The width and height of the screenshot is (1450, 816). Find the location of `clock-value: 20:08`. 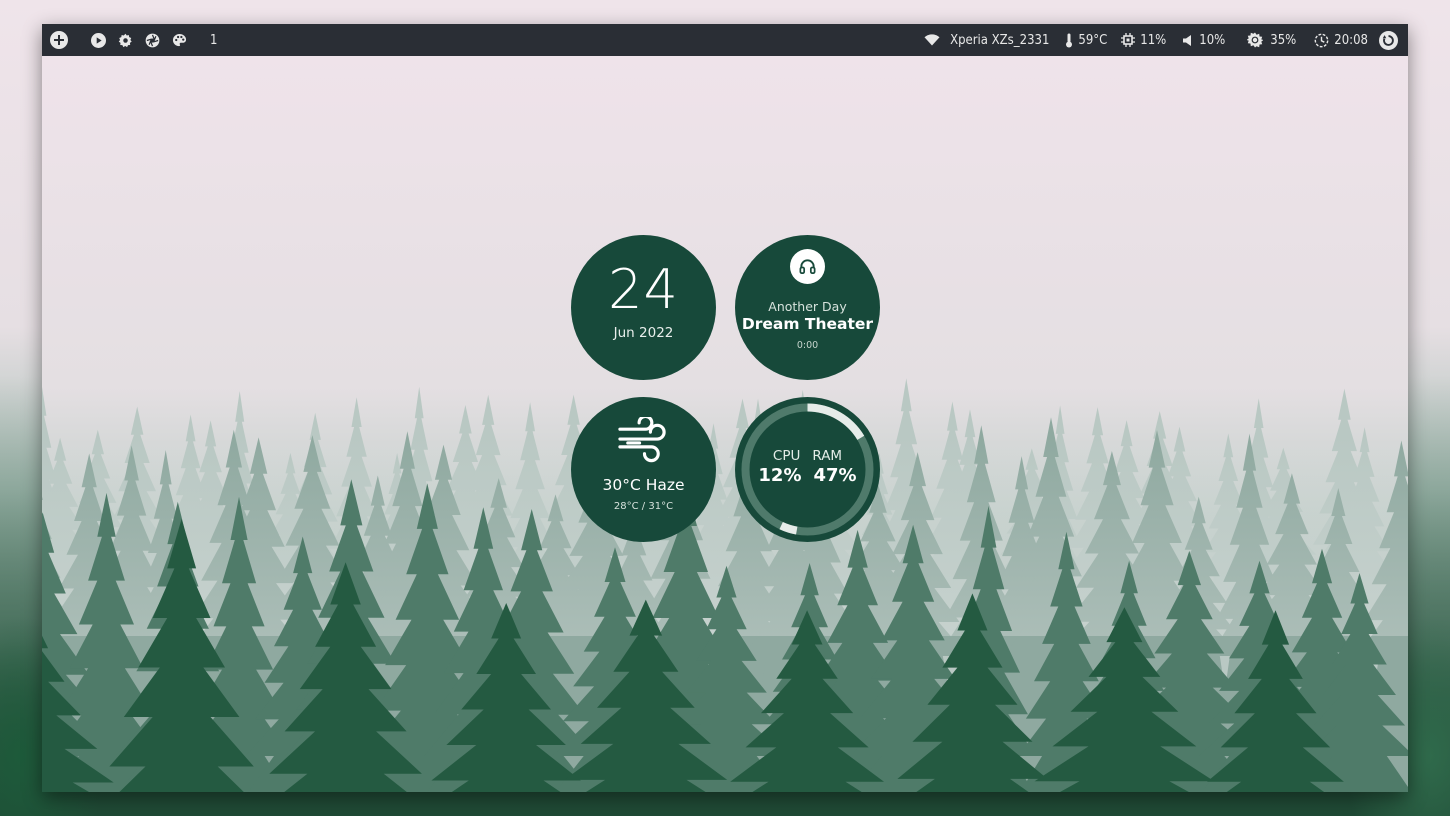

clock-value: 20:08 is located at coordinates (1351, 40).